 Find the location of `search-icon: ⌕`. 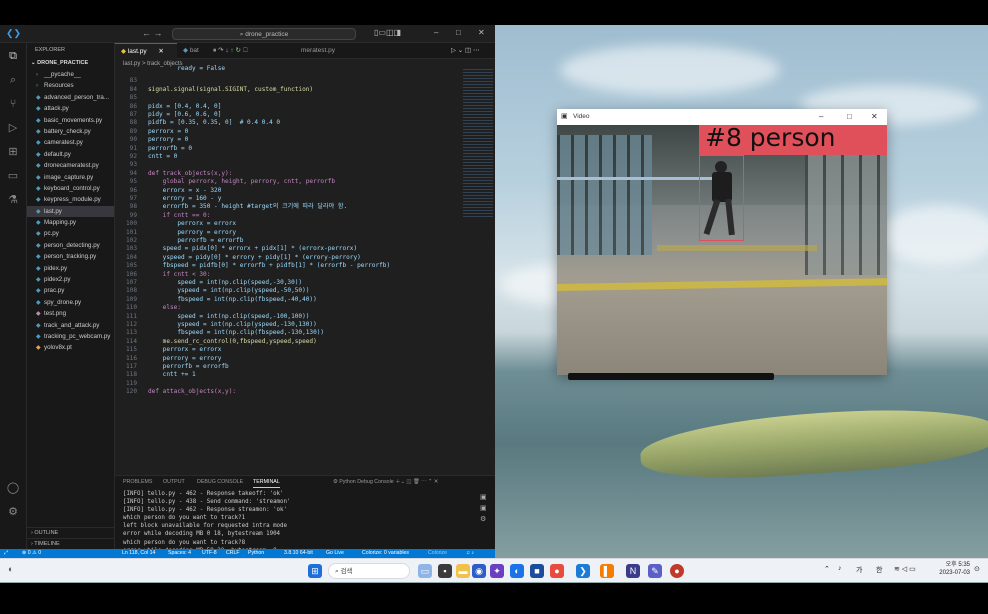

search-icon: ⌕ is located at coordinates (13, 80).